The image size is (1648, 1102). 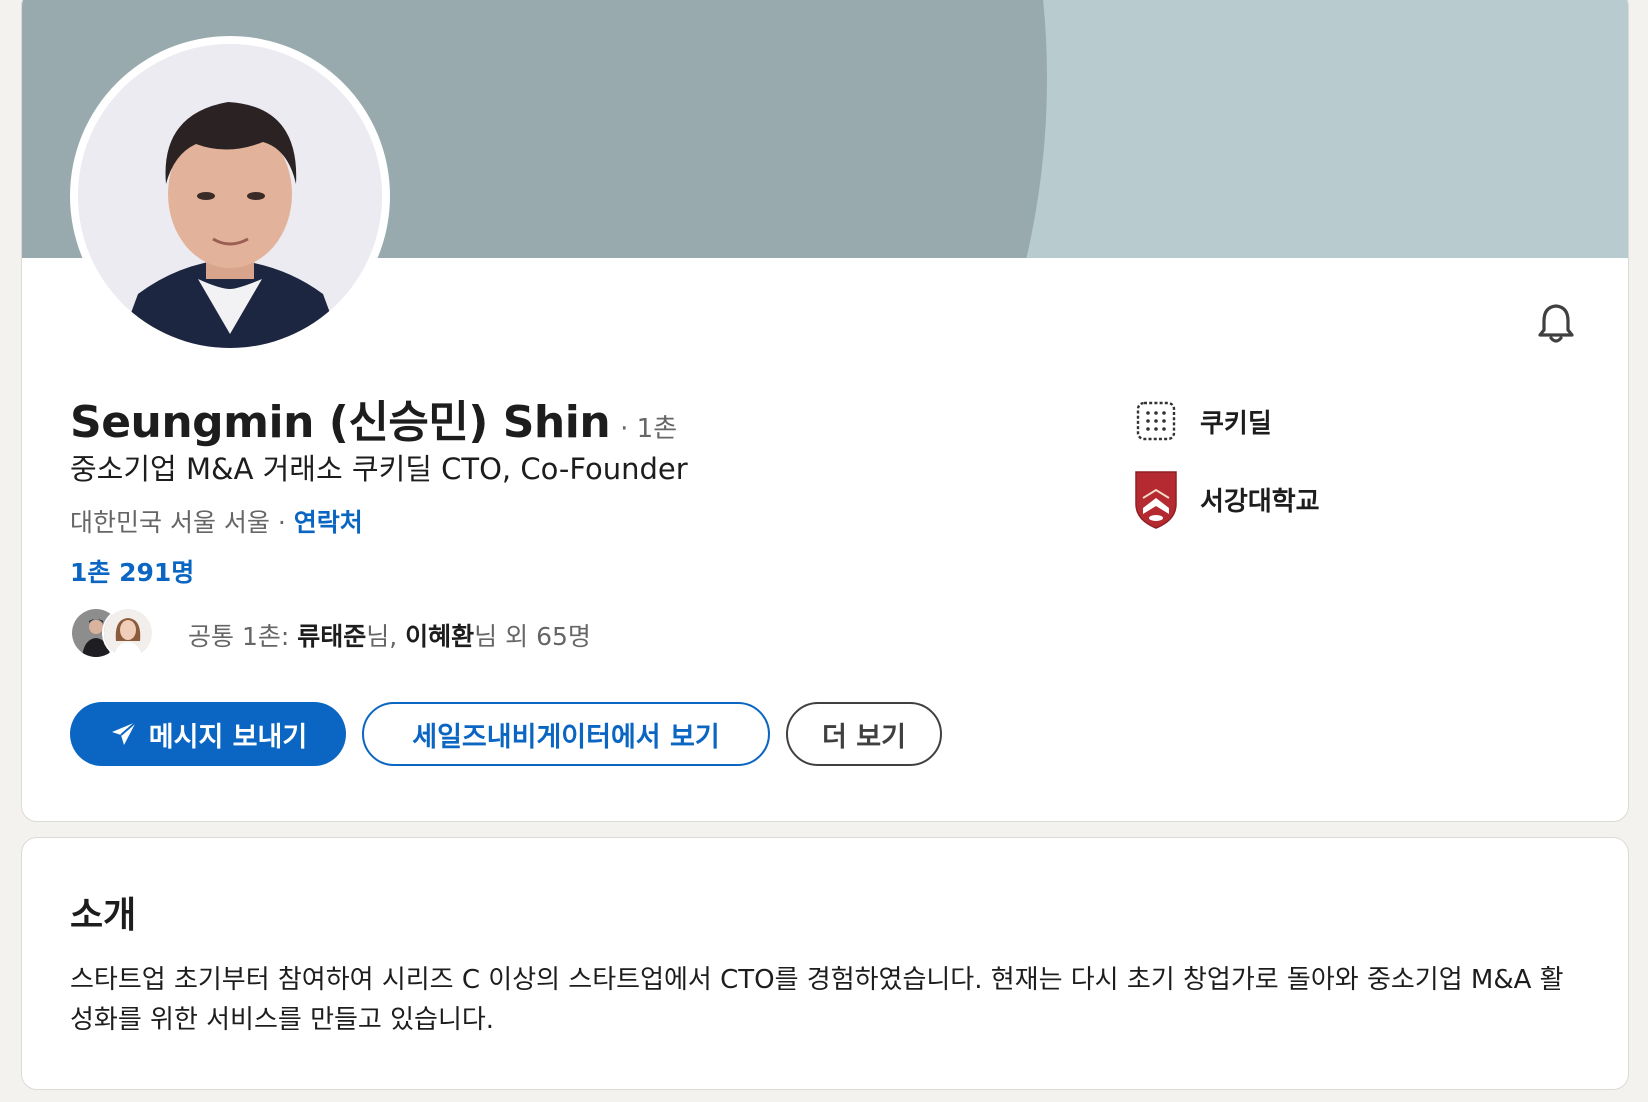 I want to click on location-text: 대한민국 서울 서울, so click(x=170, y=522).